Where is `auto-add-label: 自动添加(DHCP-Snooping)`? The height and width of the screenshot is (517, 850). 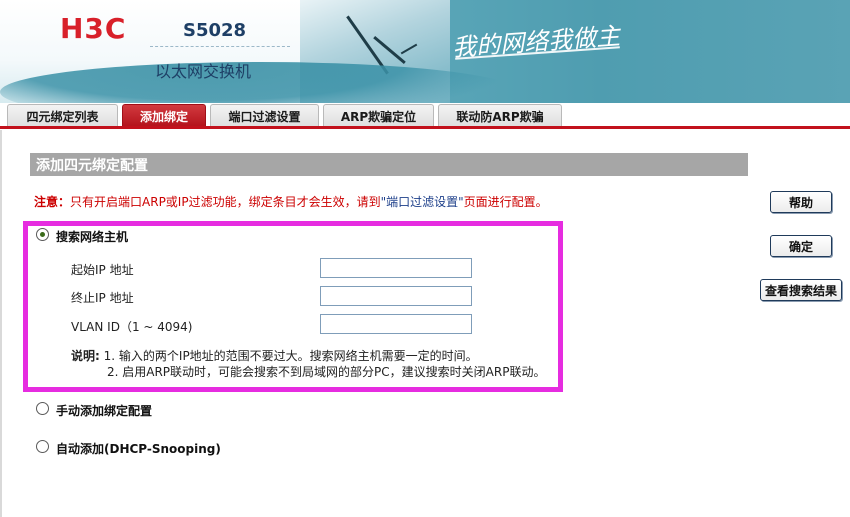 auto-add-label: 自动添加(DHCP-Snooping) is located at coordinates (138, 449).